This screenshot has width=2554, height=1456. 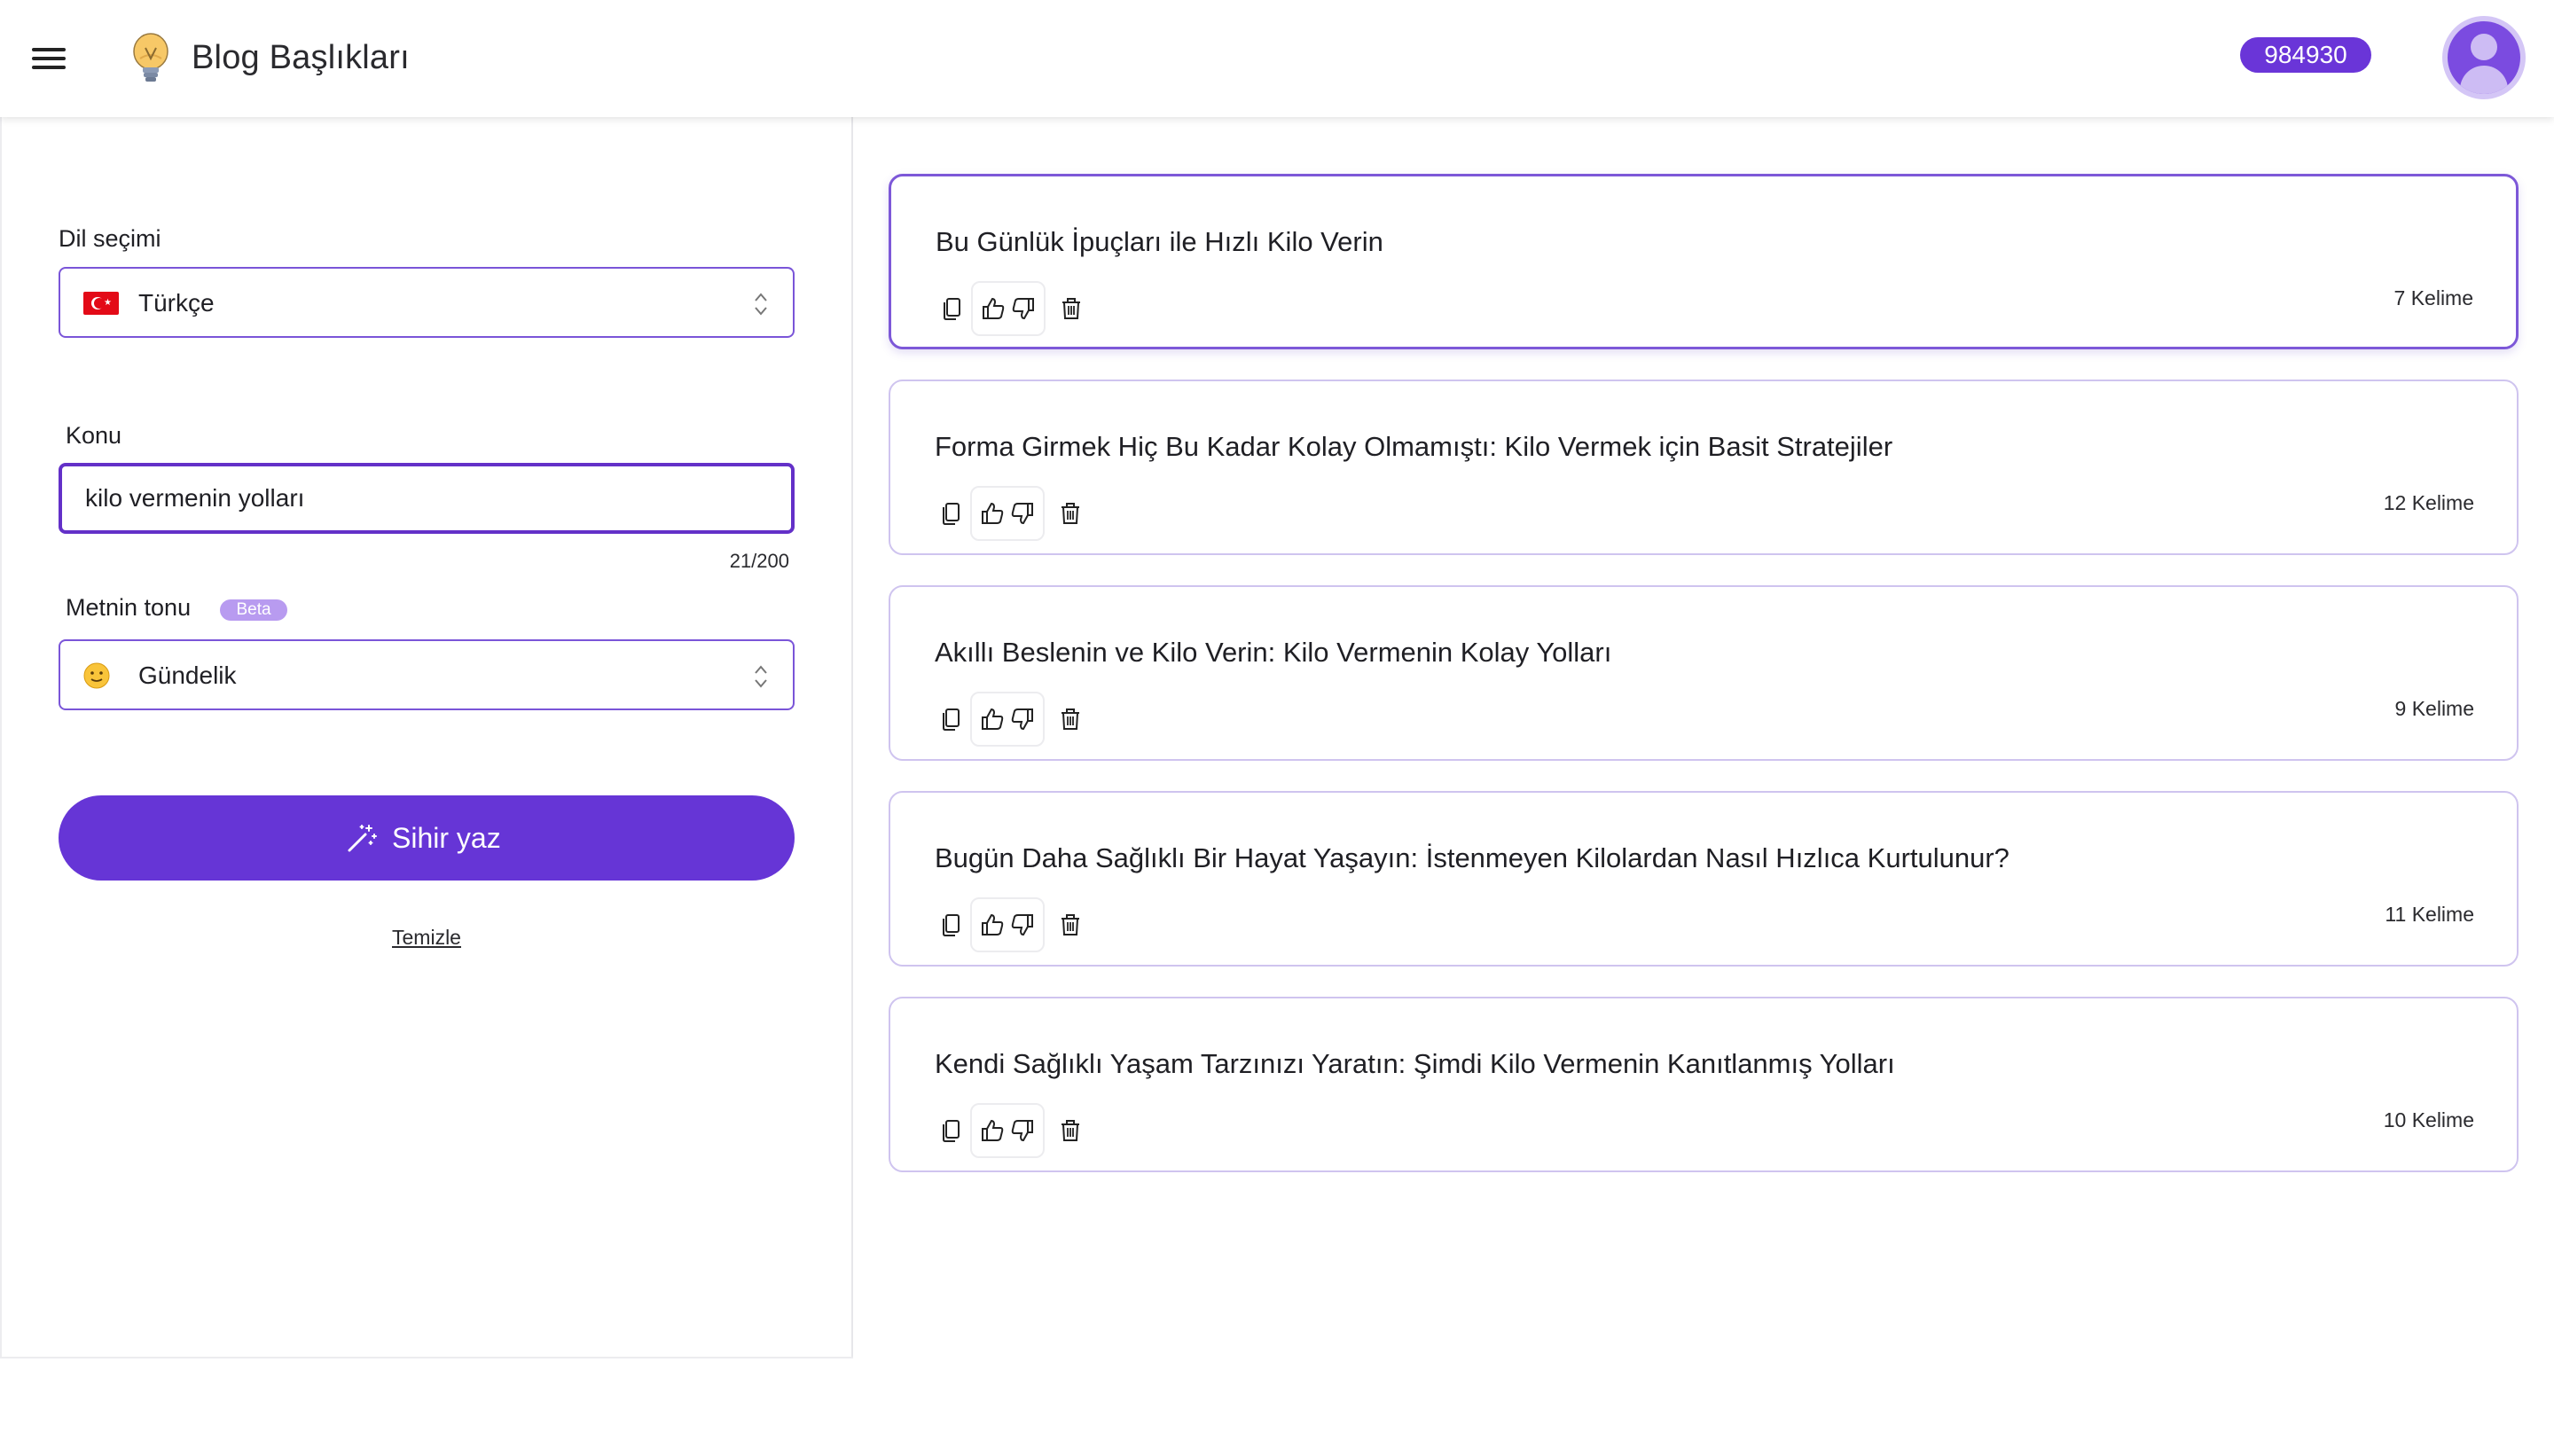 I want to click on language-label: Dil seçimi, so click(x=110, y=238).